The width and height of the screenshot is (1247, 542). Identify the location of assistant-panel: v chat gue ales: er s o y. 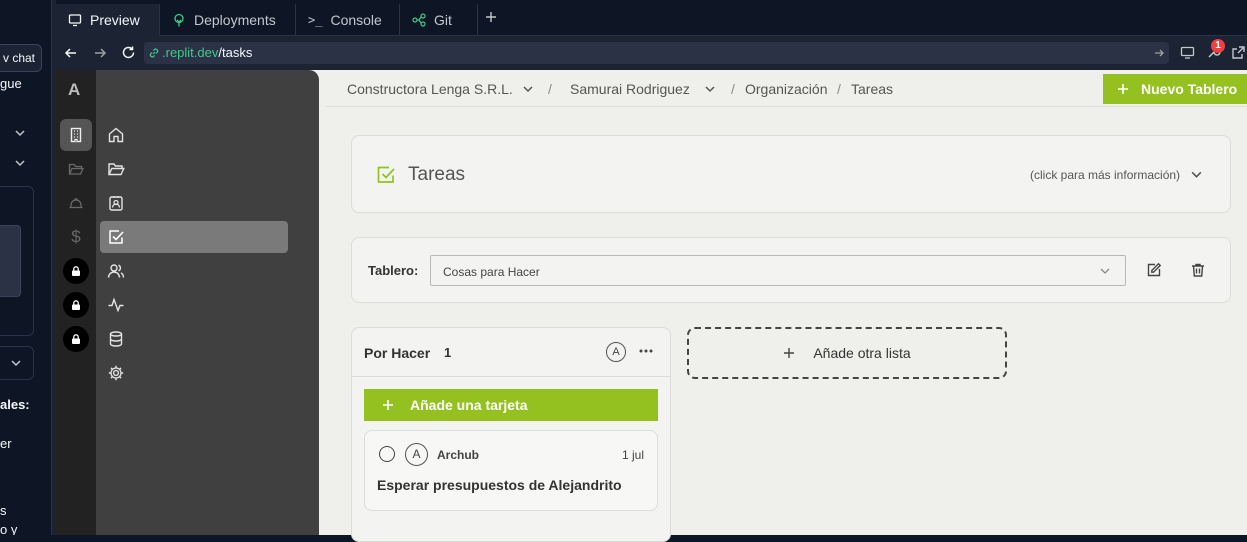
(26, 267).